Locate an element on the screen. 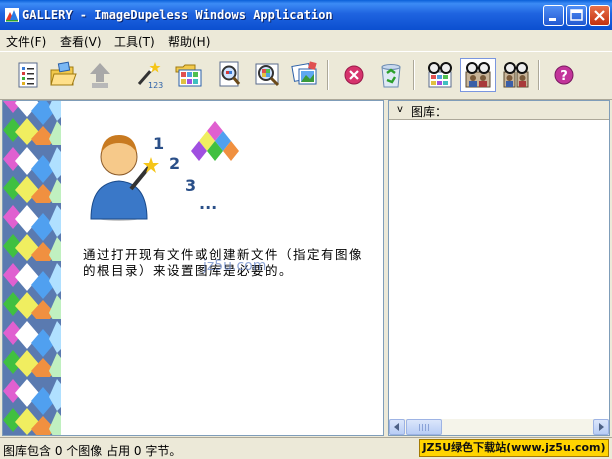  gallery-header: v 图库： is located at coordinates (499, 110).